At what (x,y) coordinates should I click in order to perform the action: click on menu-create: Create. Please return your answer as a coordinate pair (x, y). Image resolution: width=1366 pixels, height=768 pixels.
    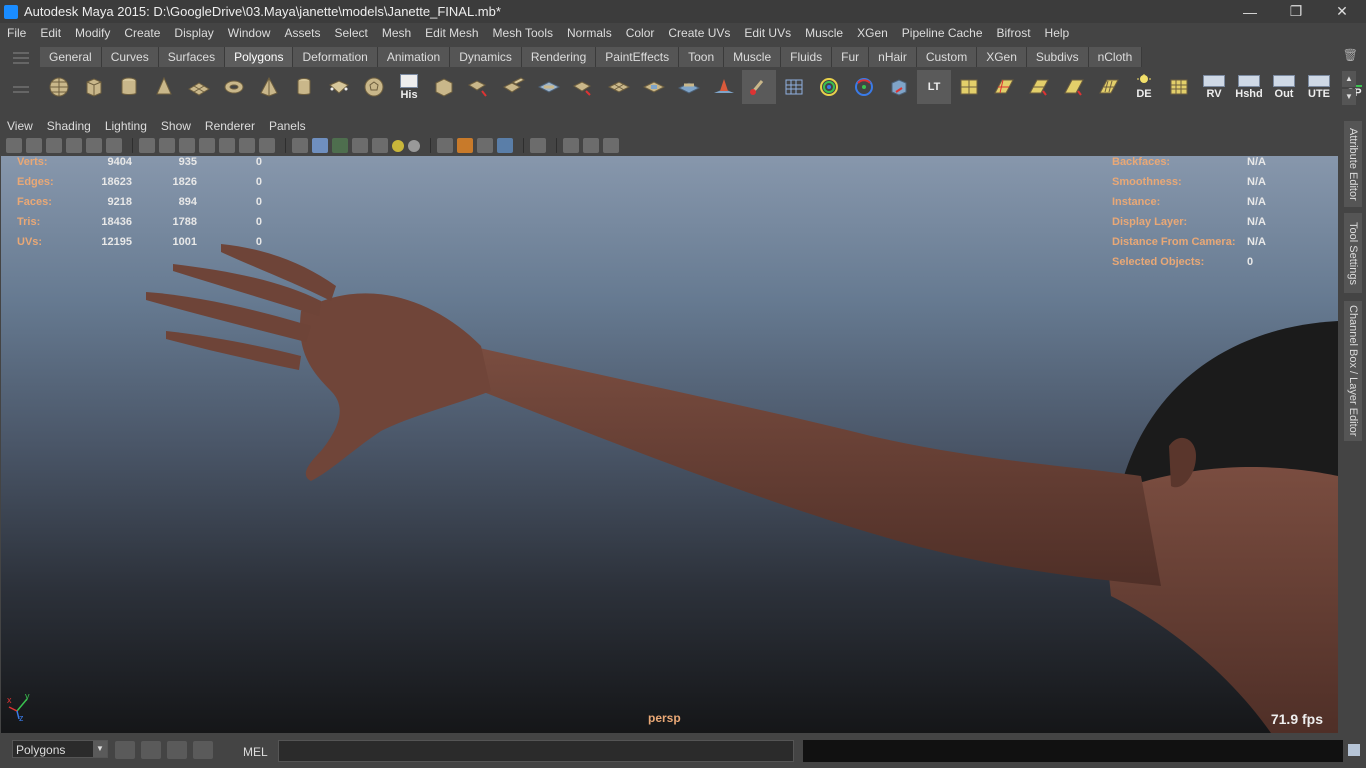
    Looking at the image, I should click on (142, 33).